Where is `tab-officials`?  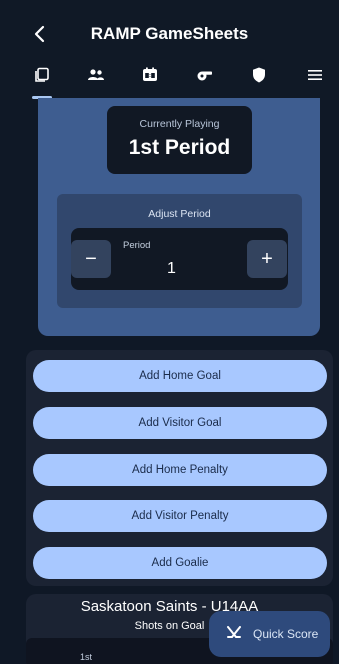
tab-officials is located at coordinates (204, 77).